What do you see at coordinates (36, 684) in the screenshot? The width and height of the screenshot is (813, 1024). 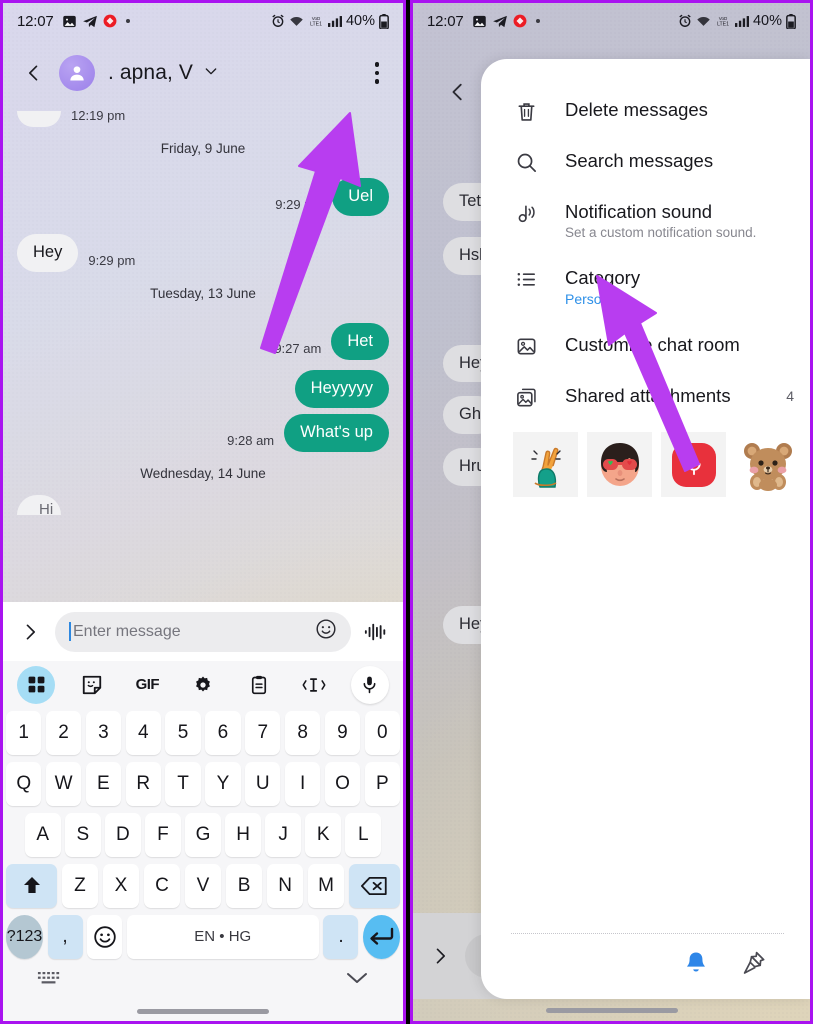 I see `grid-icon` at bounding box center [36, 684].